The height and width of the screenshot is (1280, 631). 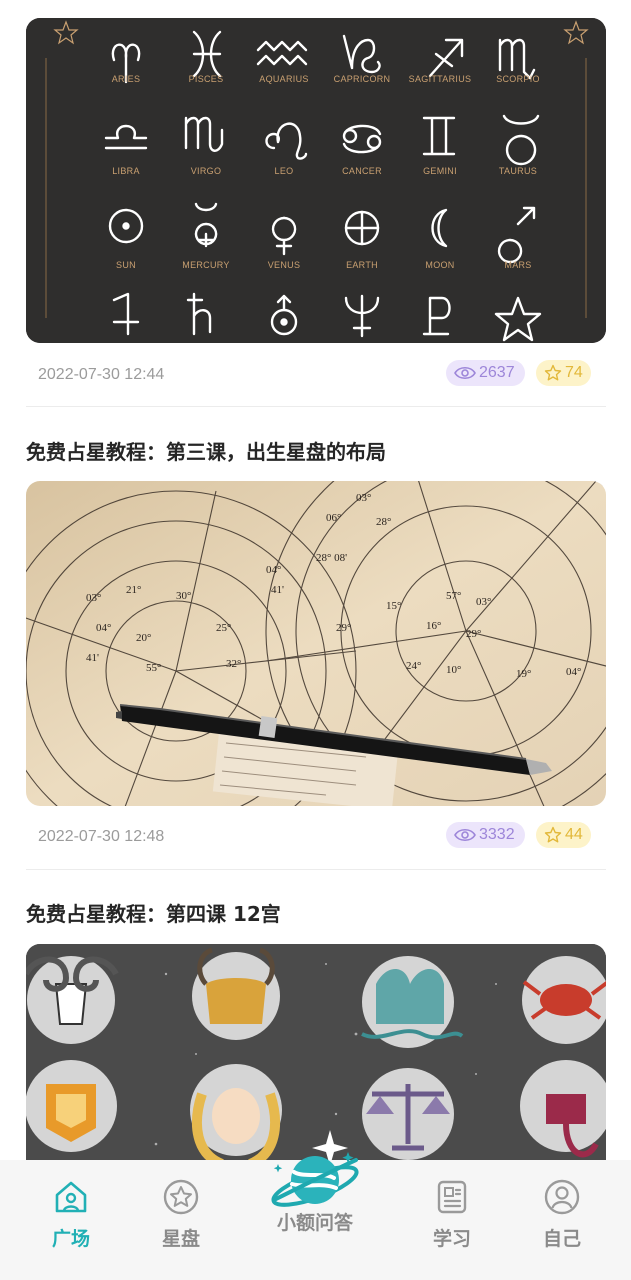 I want to click on home-icon, so click(x=71, y=1197).